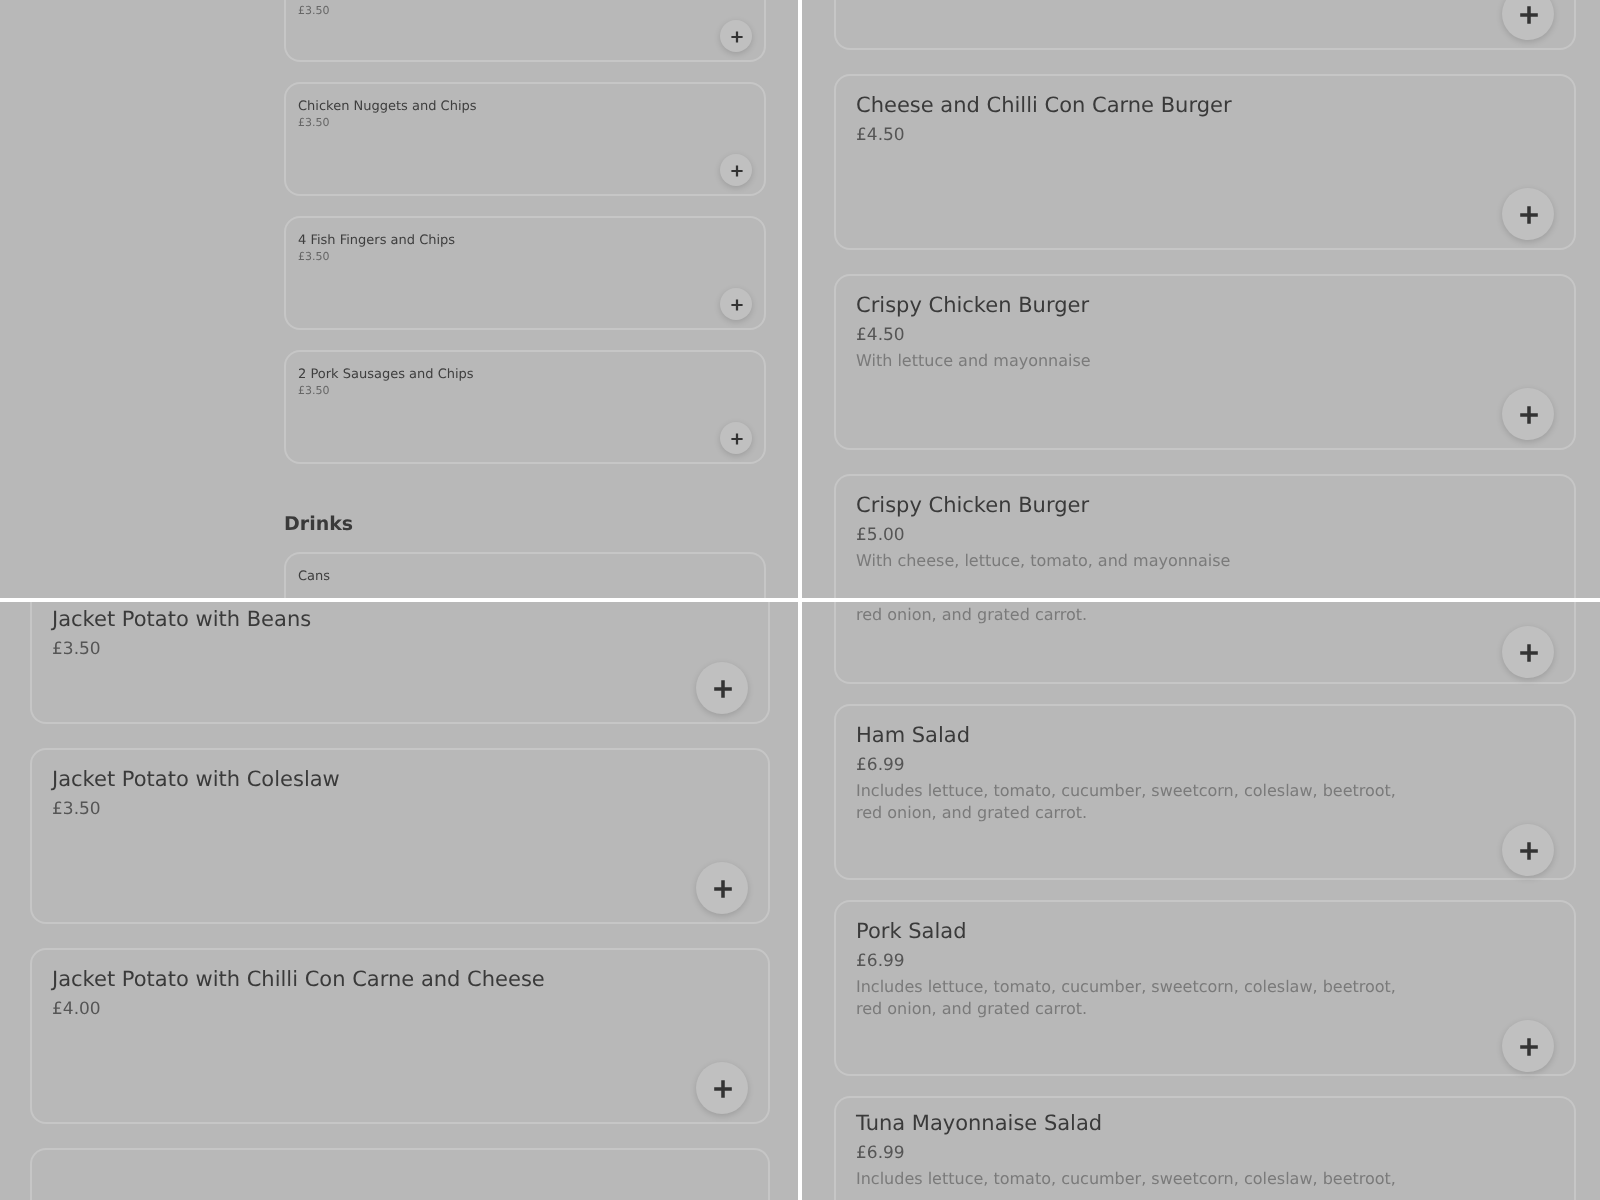 The image size is (1600, 1200). I want to click on item-description: Includes lettuce, tomato, cucumber, sweetcorn, coleslaw, beetroot,, so click(1127, 1179).